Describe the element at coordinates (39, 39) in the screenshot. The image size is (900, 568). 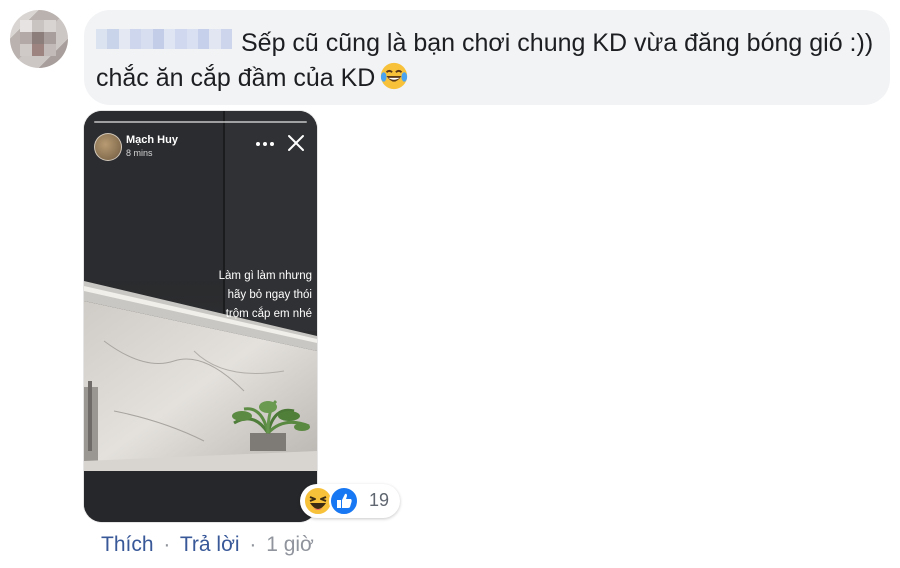
I see `commenter-avatar` at that location.